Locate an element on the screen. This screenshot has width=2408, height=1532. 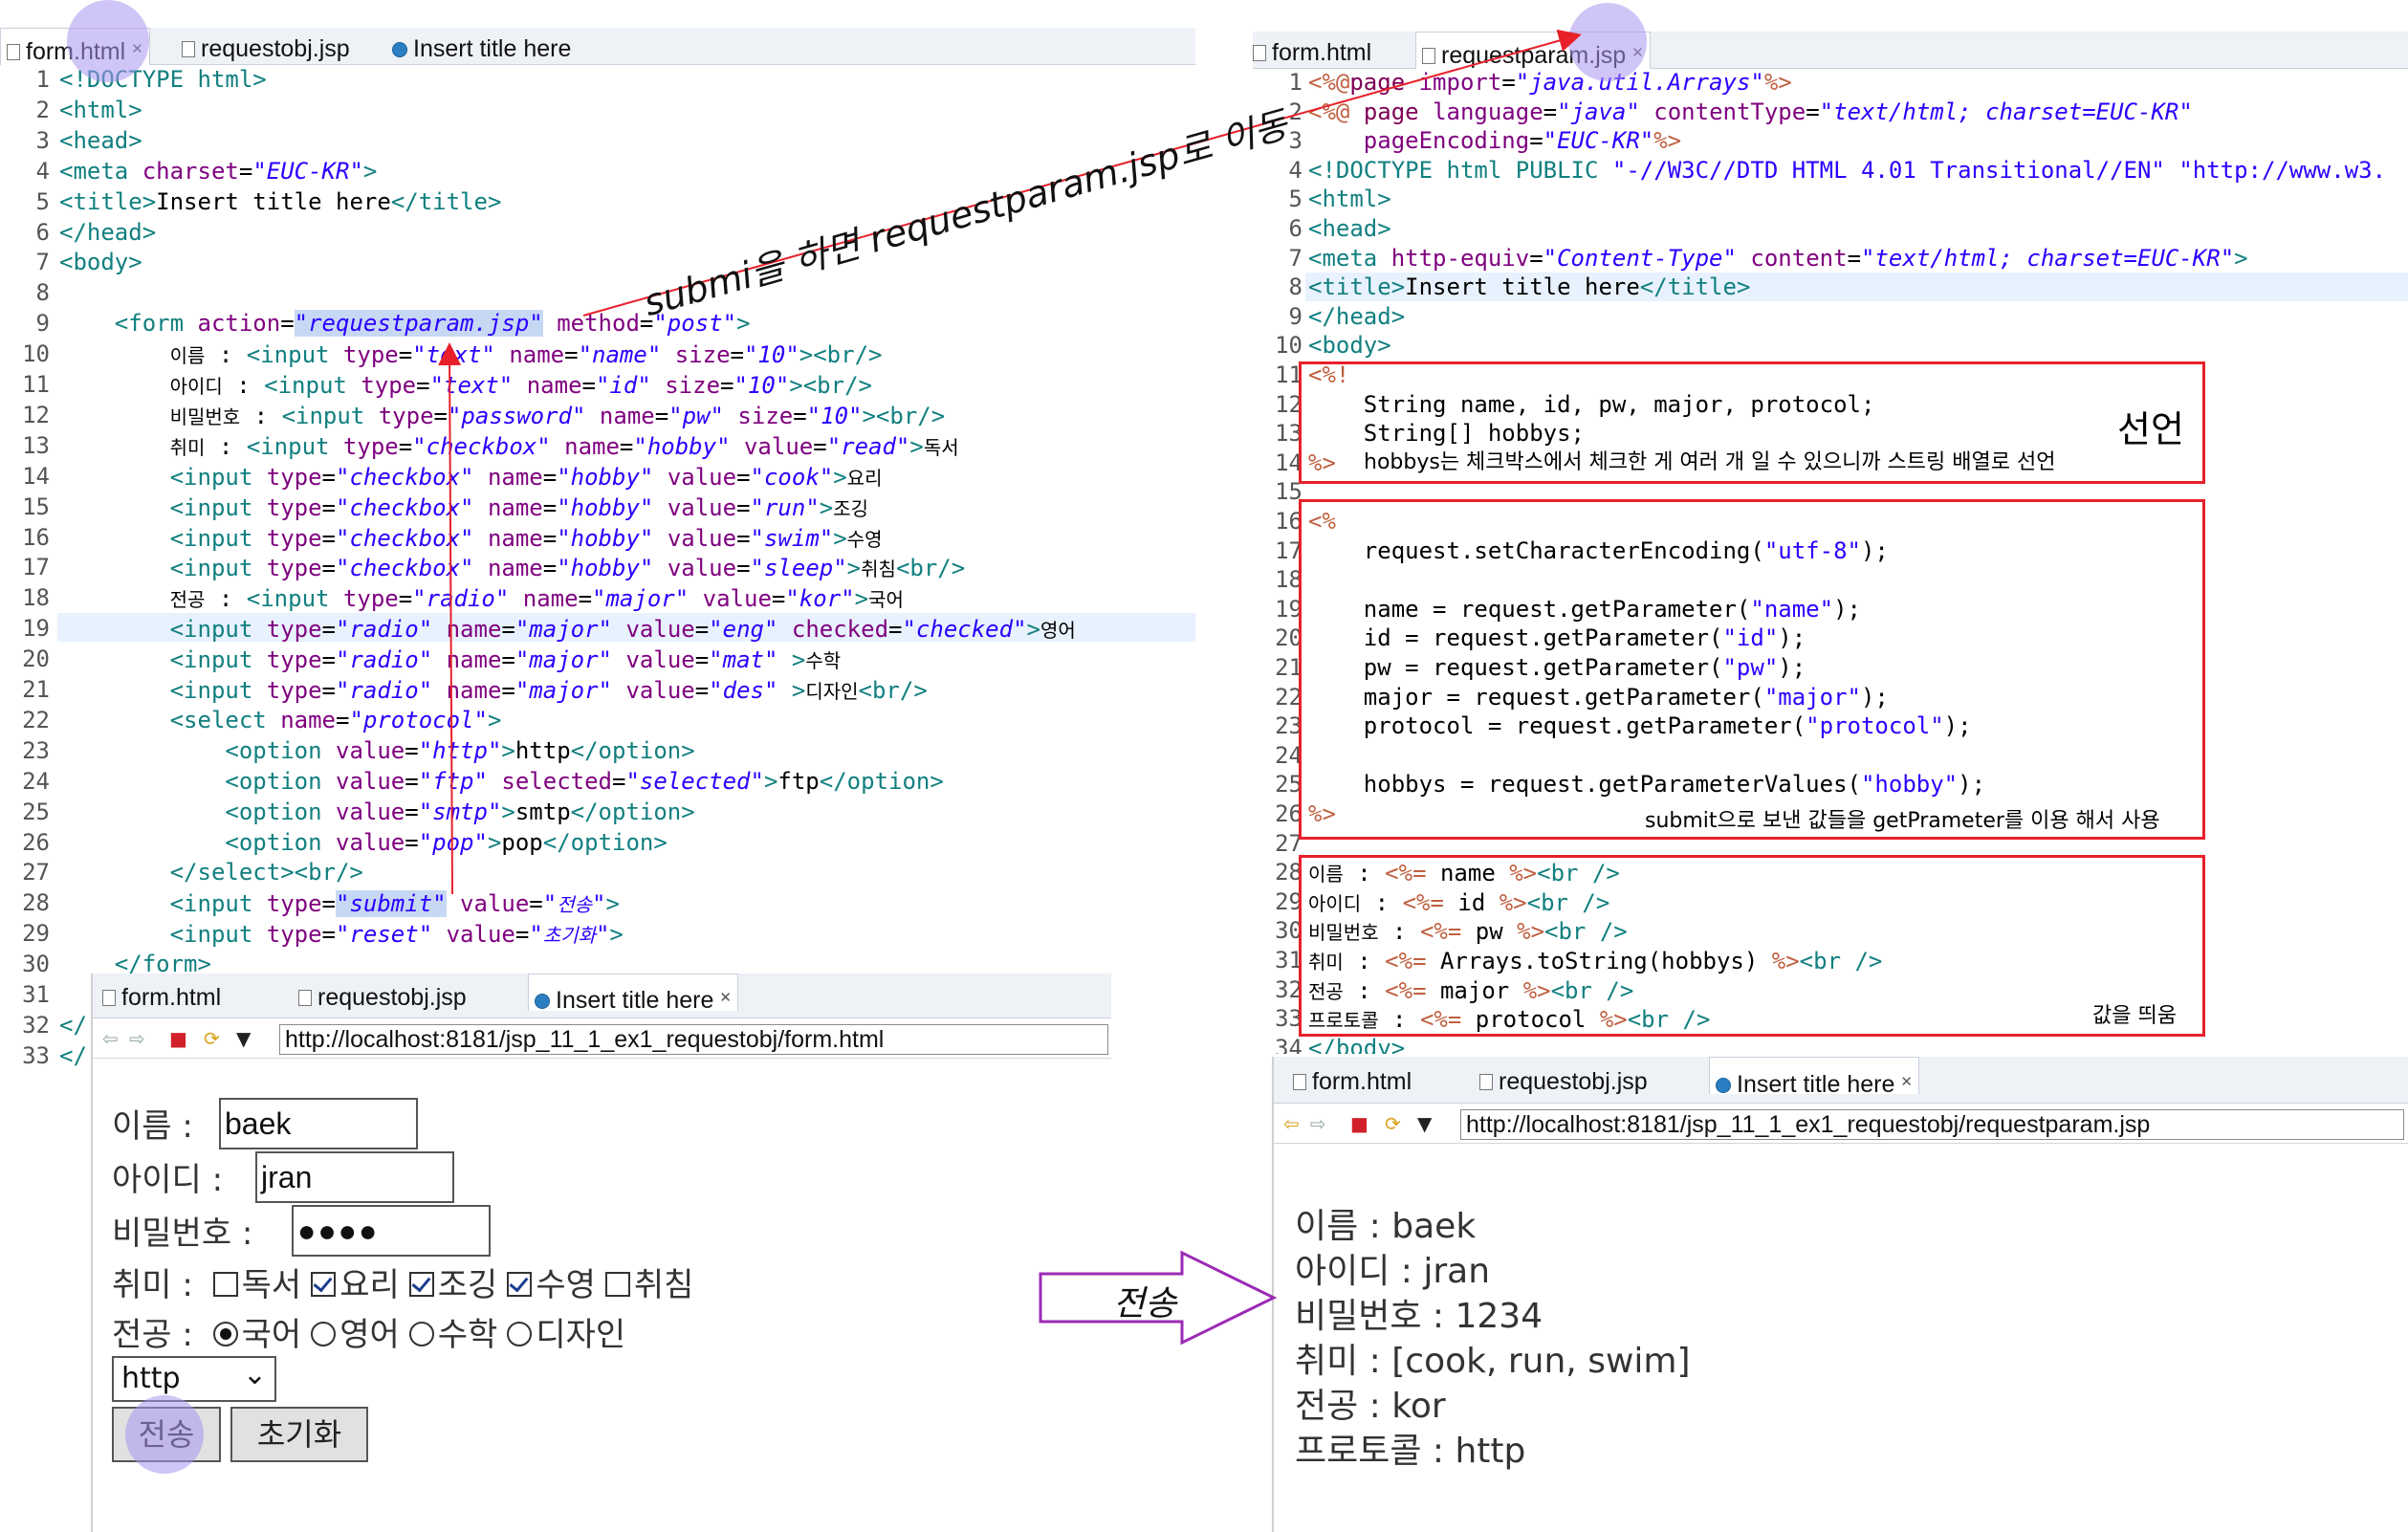
send-label: 전송 is located at coordinates (1145, 1304).